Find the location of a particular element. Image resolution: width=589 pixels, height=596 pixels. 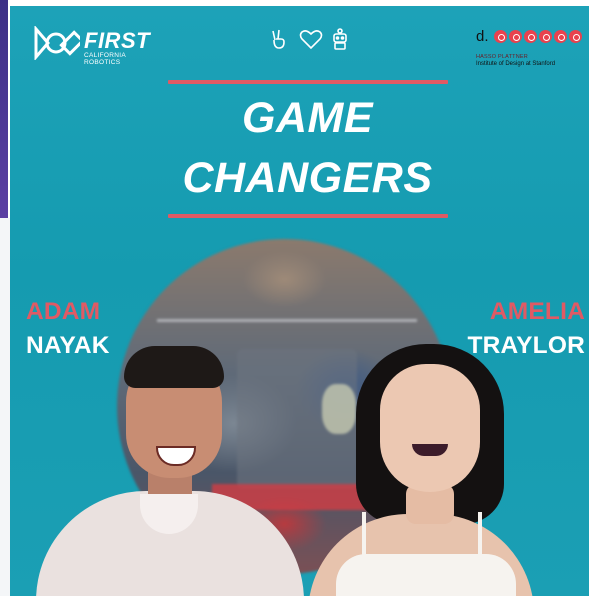

robot-icon is located at coordinates (341, 39).